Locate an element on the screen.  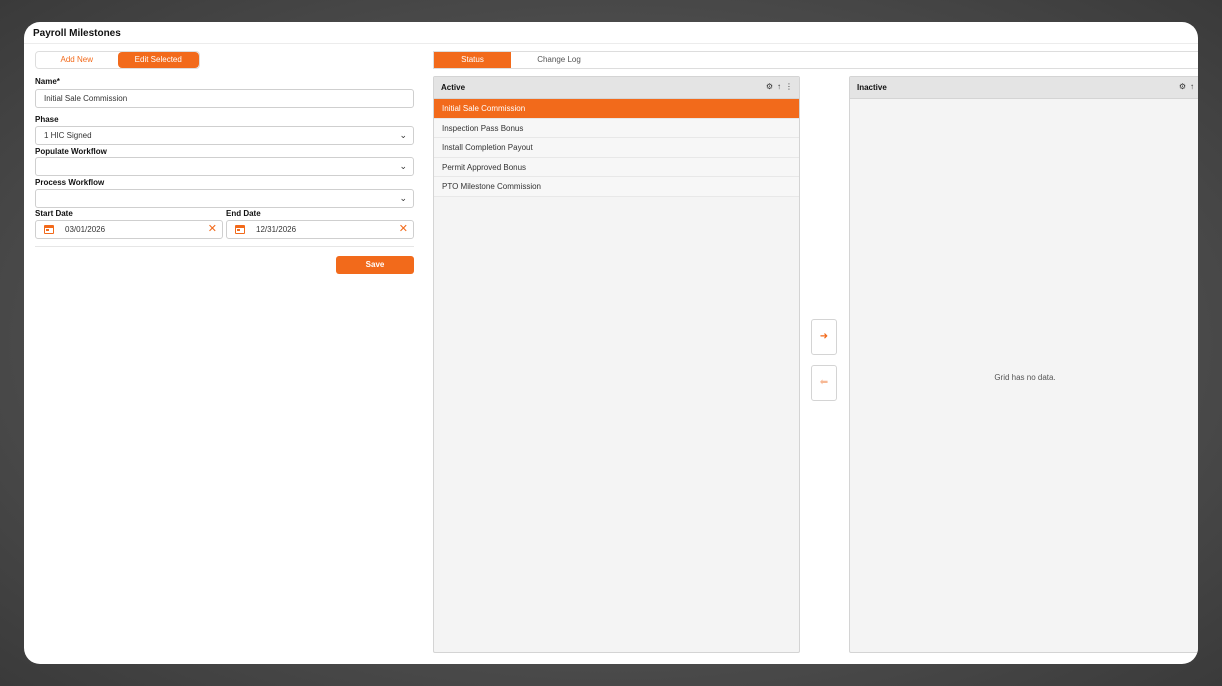
tab-status: Status is located at coordinates (472, 60).